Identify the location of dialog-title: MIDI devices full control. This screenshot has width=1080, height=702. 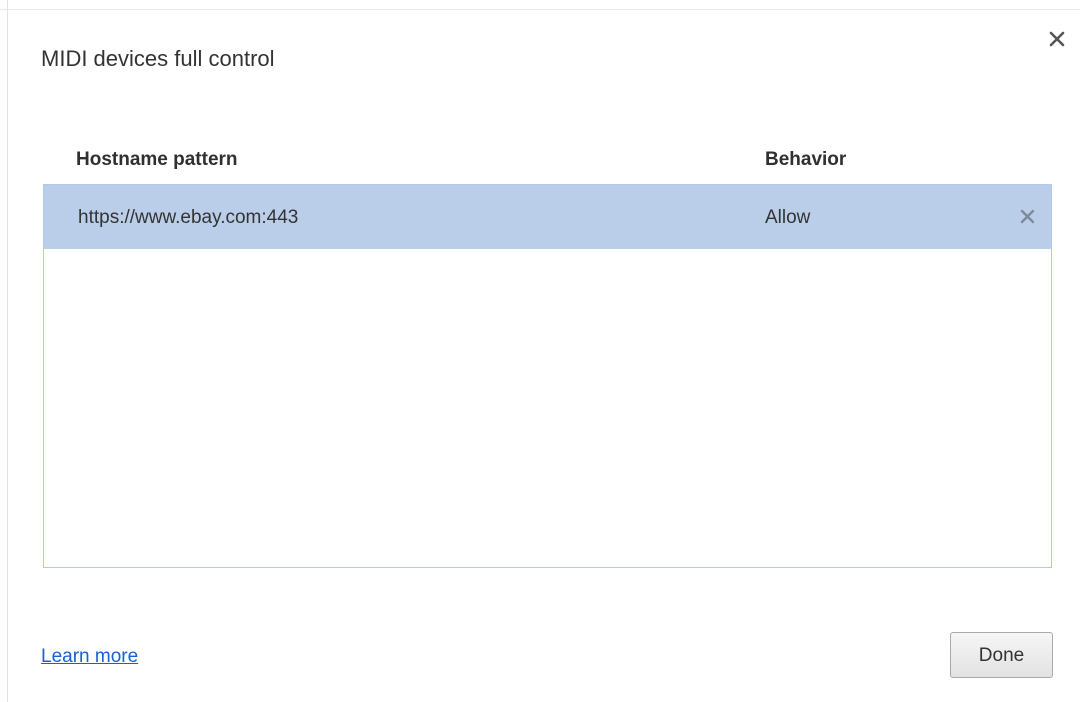
(158, 58).